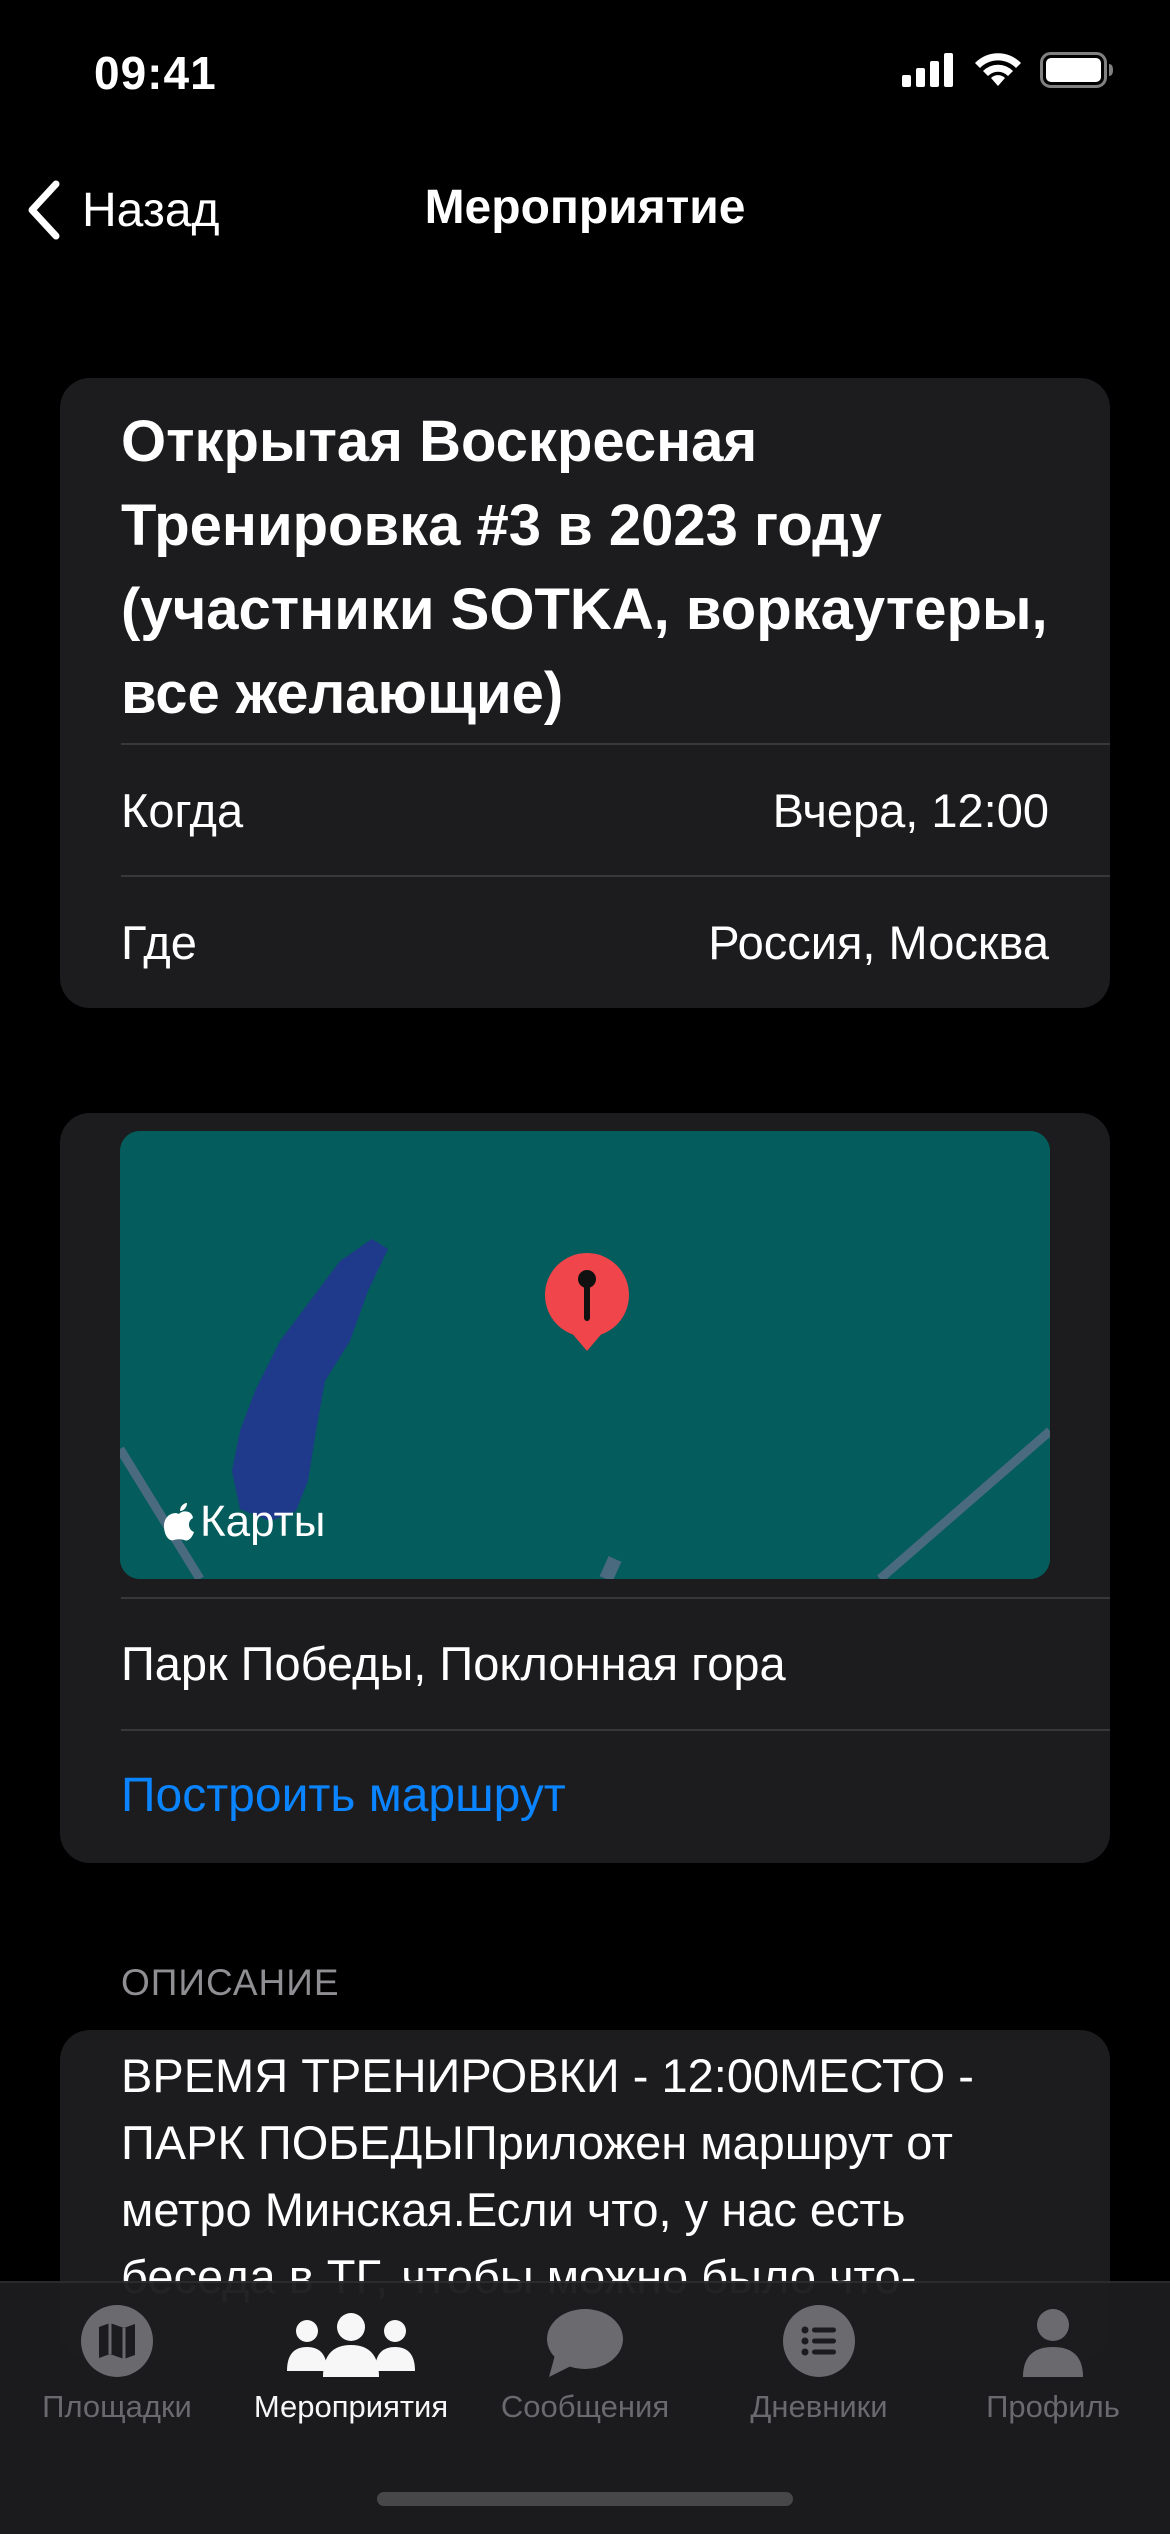  Describe the element at coordinates (585, 942) in the screenshot. I see `where-row: Где Россия, Москва` at that location.